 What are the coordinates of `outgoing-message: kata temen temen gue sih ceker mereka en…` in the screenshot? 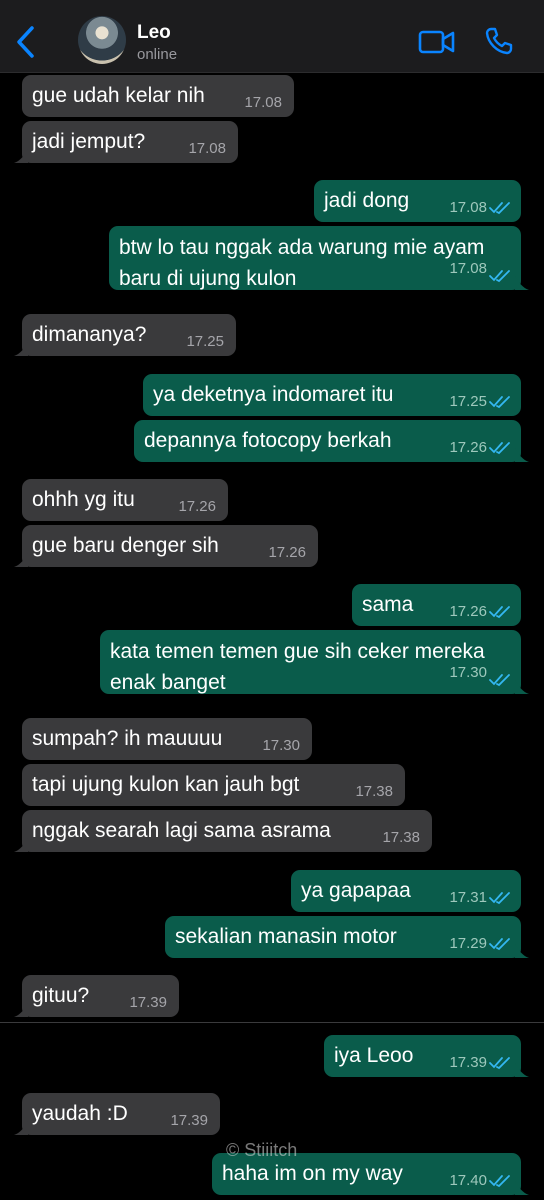 It's located at (314, 662).